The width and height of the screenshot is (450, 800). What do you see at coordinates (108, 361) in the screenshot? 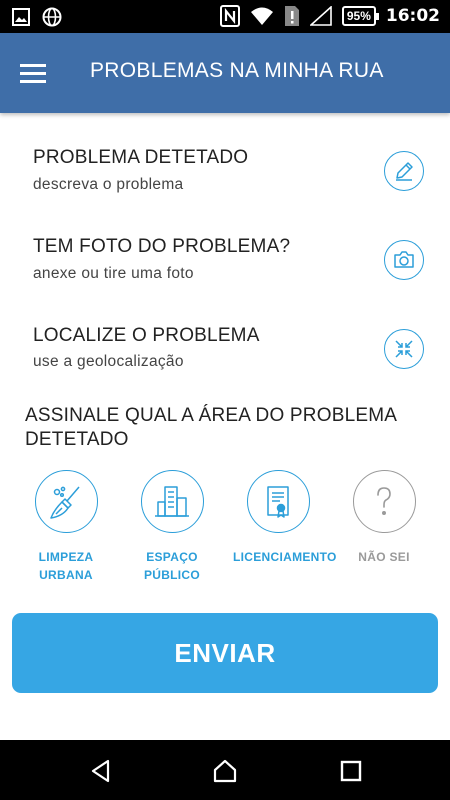
I see `row-subtitle: use a geolocalização` at bounding box center [108, 361].